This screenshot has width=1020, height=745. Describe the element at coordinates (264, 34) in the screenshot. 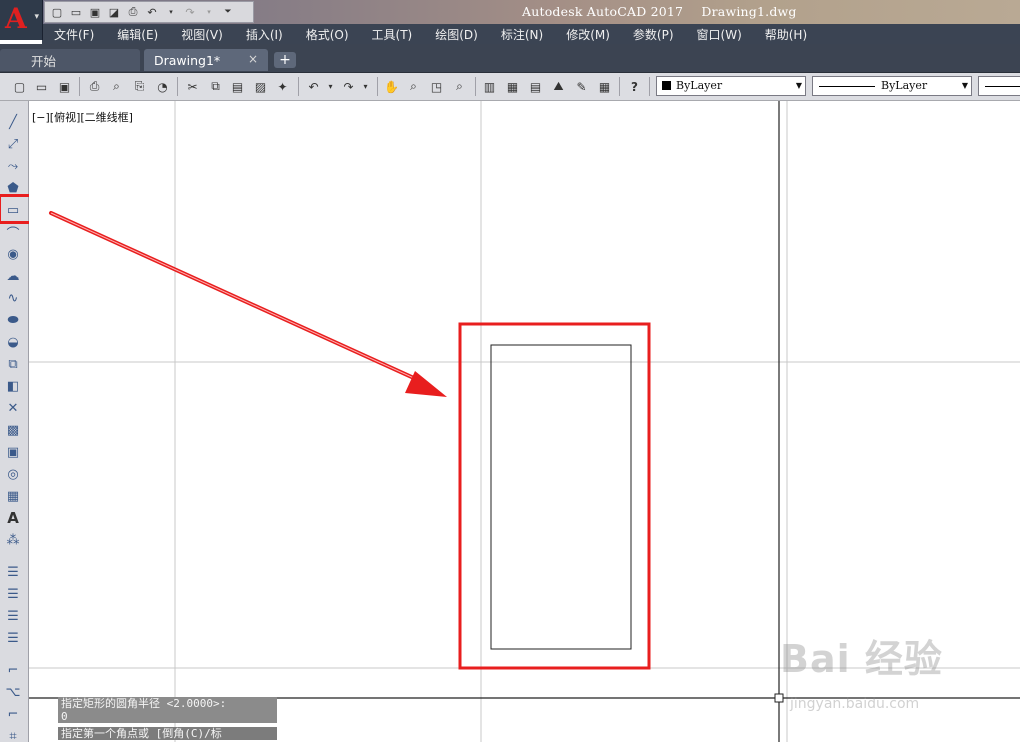

I see `menu-insert: 插入(I)` at that location.